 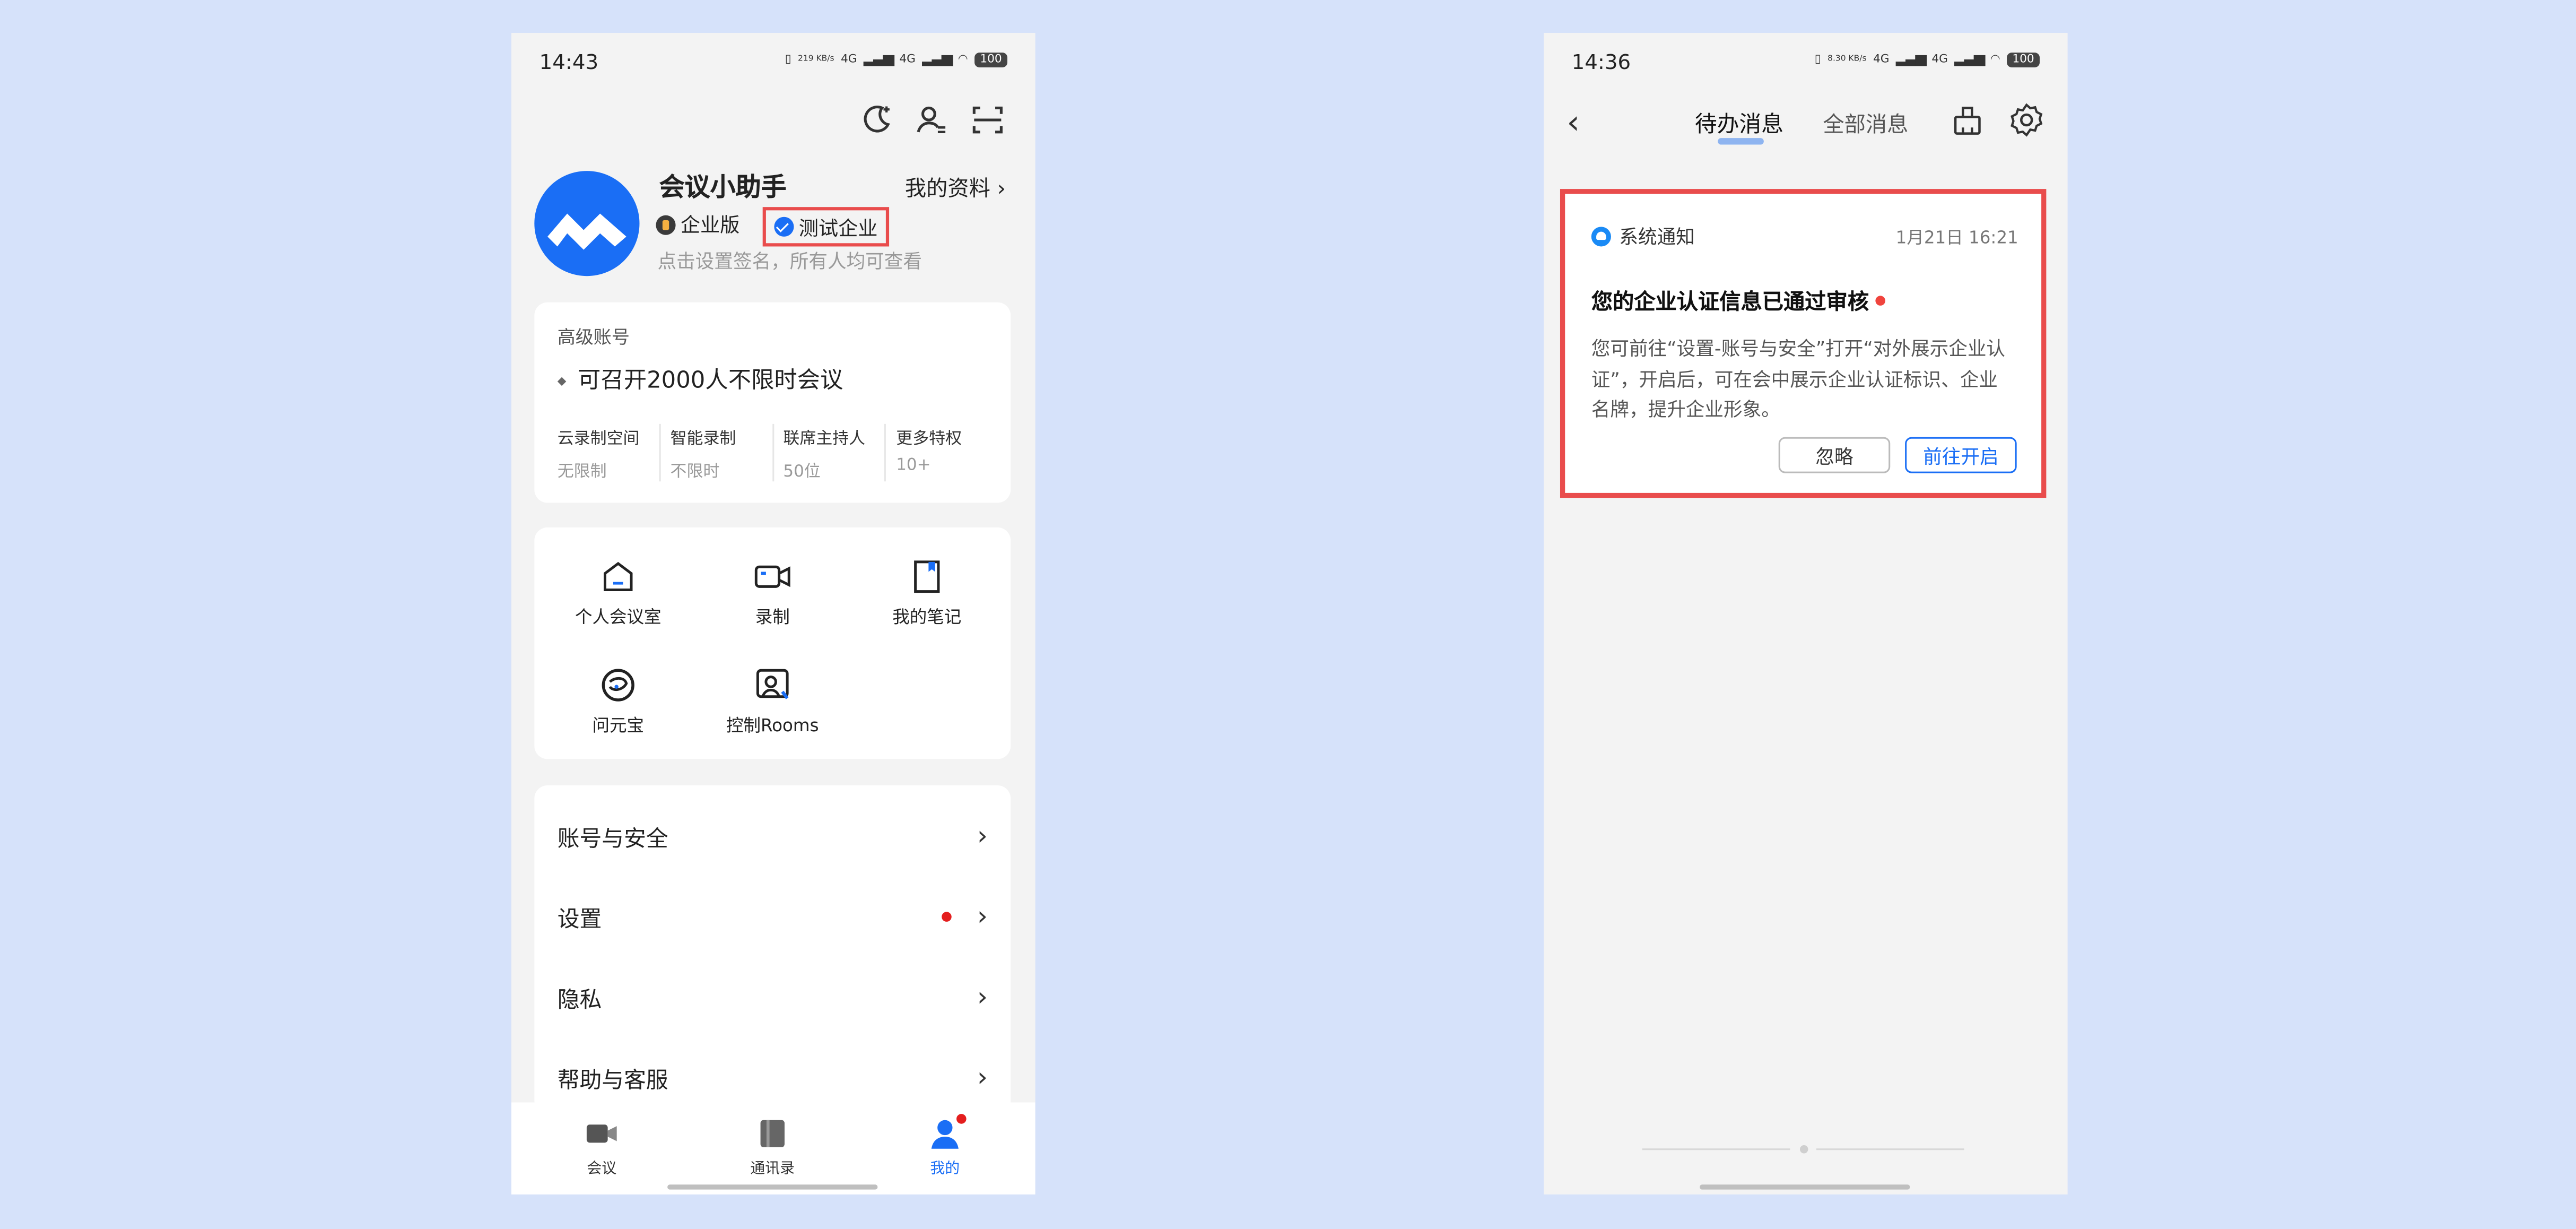 What do you see at coordinates (1738, 300) in the screenshot?
I see `notice-title: 您的企业认证信息已通过审核` at bounding box center [1738, 300].